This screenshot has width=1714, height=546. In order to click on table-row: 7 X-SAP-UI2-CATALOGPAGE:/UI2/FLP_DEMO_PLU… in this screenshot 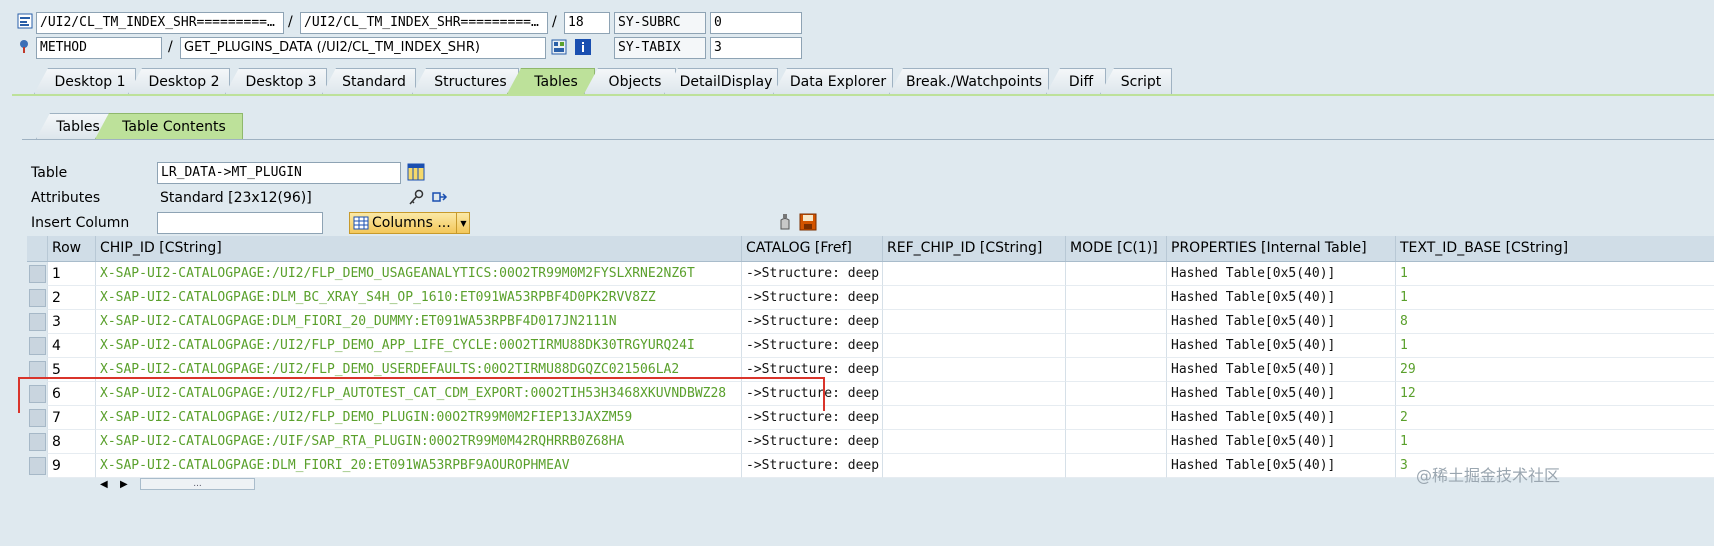, I will do `click(870, 418)`.